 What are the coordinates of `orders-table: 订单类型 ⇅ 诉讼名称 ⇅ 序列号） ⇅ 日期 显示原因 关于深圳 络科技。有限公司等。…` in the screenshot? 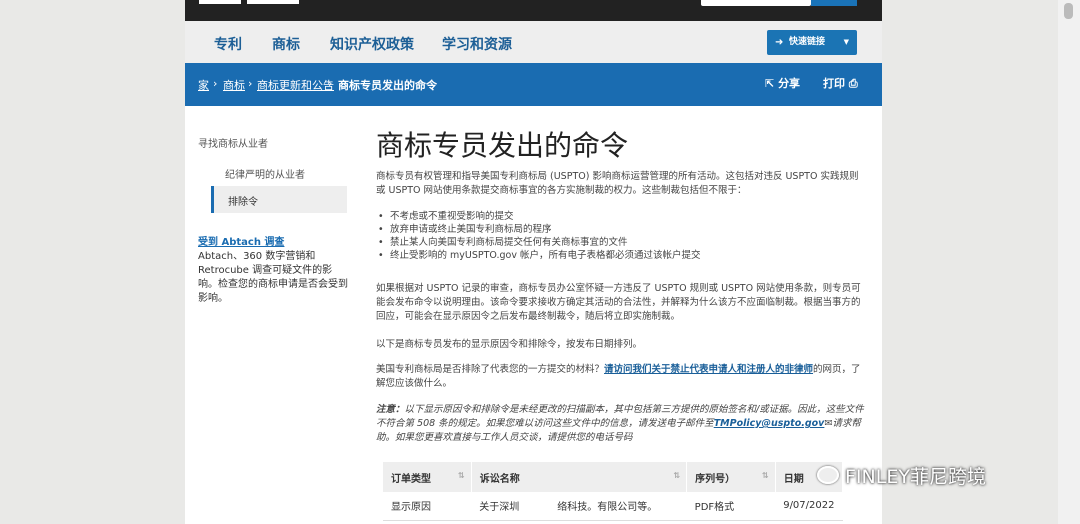 It's located at (613, 491).